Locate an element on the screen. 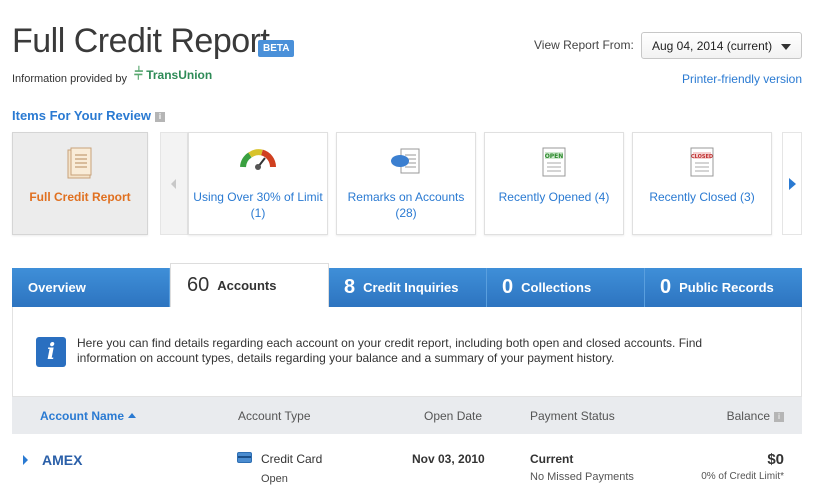 This screenshot has width=817, height=495. tab-accounts: 60 Accounts is located at coordinates (249, 285).